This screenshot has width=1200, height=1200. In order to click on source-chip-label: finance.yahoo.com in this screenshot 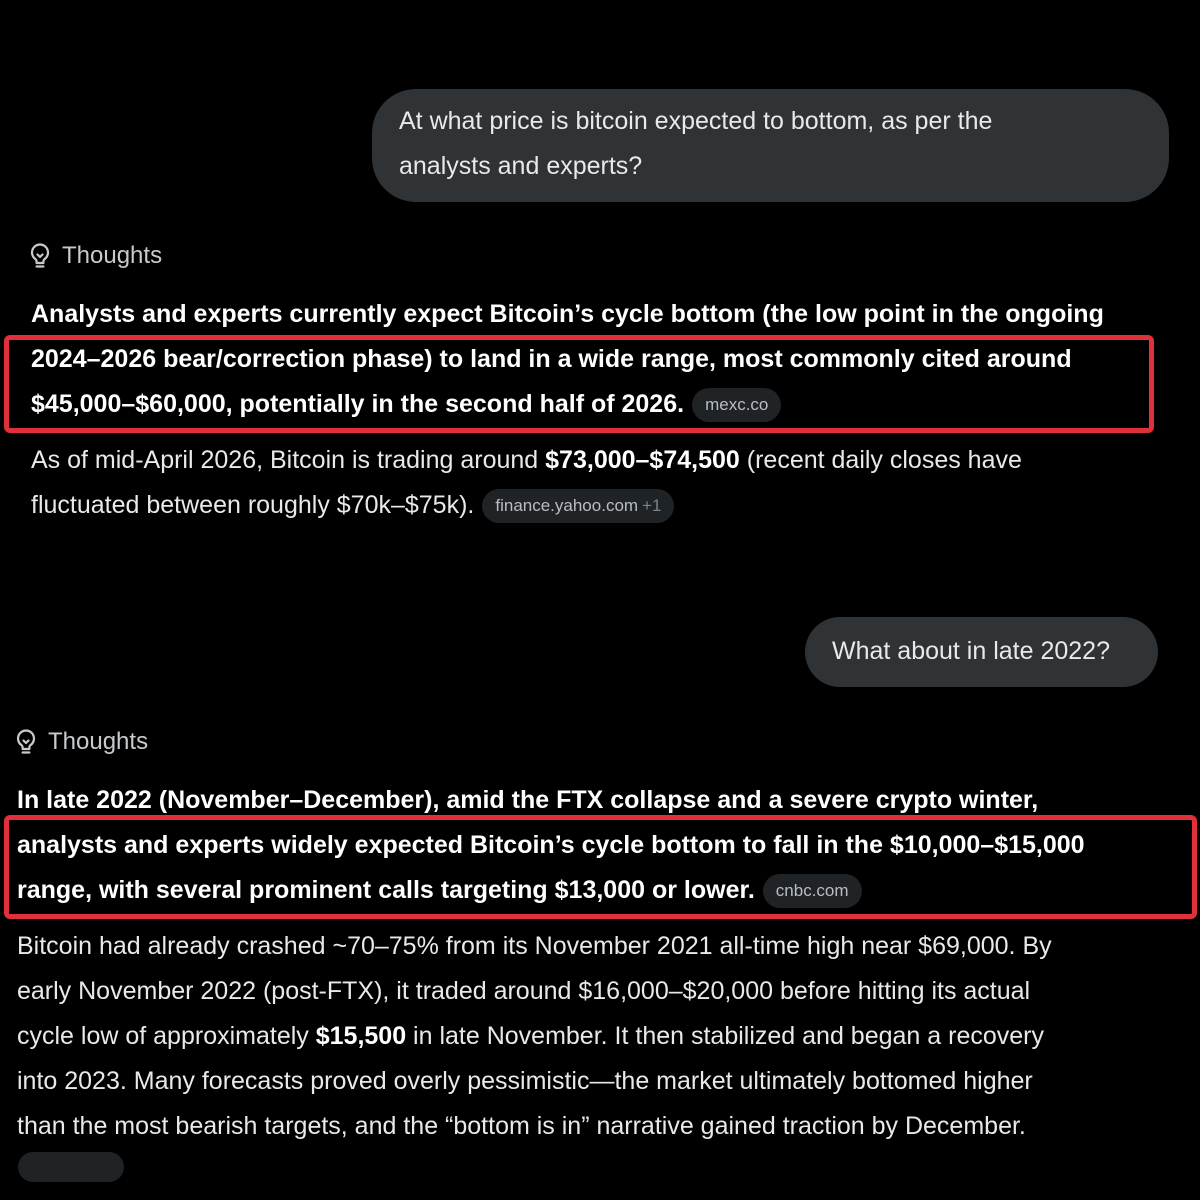, I will do `click(567, 505)`.